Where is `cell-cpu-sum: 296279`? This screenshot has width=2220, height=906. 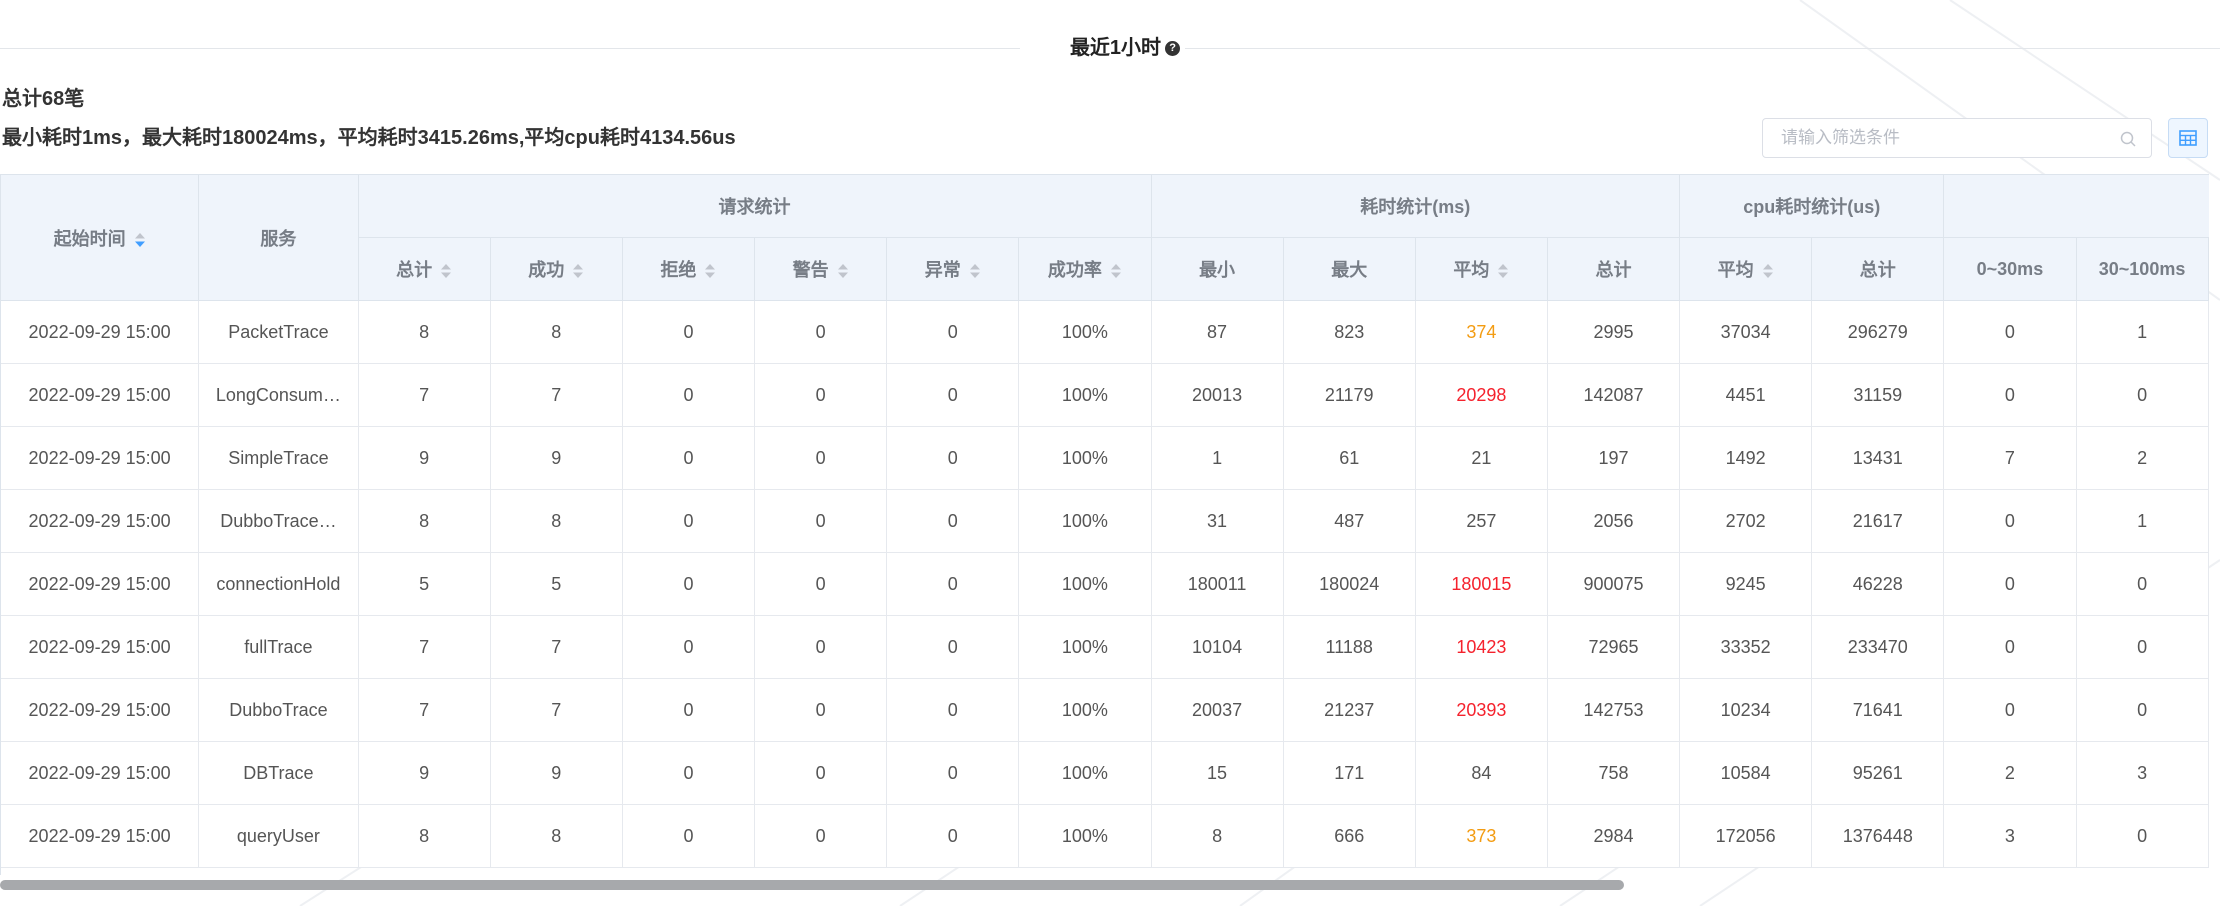 cell-cpu-sum: 296279 is located at coordinates (1878, 332).